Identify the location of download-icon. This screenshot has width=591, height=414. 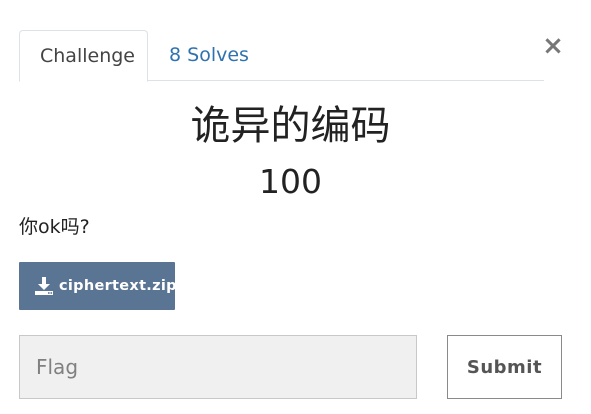
(44, 286).